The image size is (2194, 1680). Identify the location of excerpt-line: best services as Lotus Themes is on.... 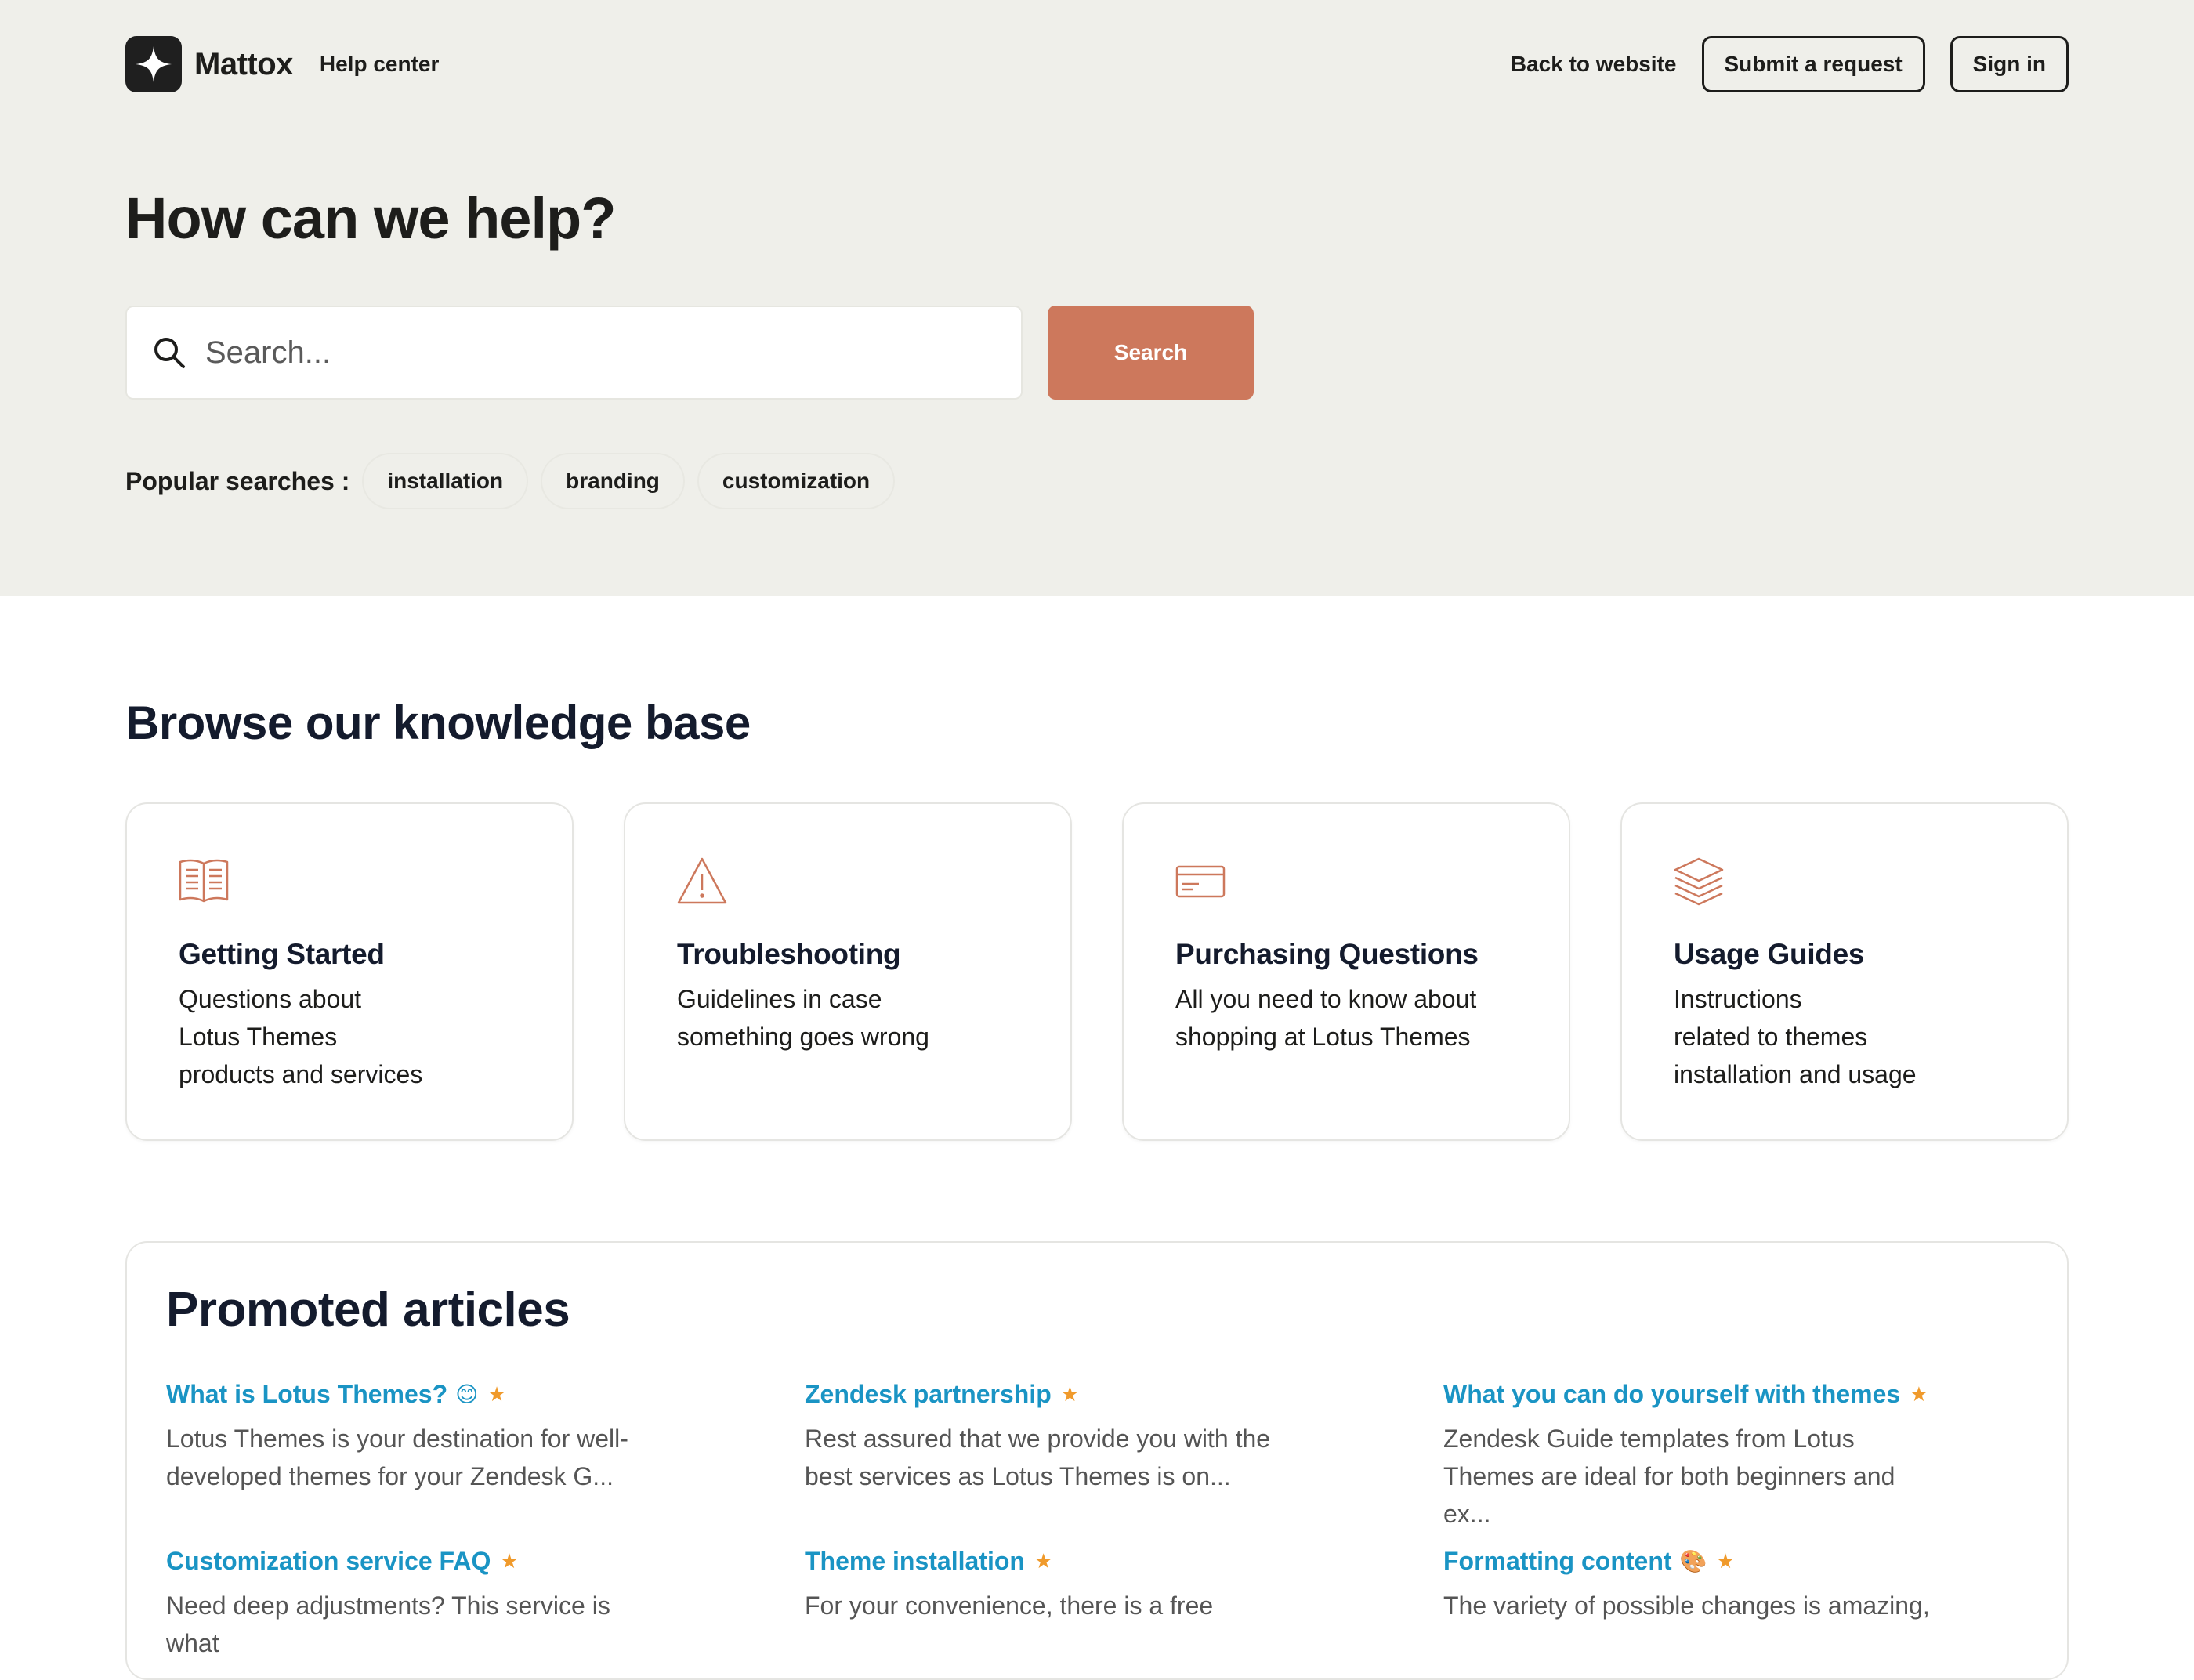
(1018, 1476).